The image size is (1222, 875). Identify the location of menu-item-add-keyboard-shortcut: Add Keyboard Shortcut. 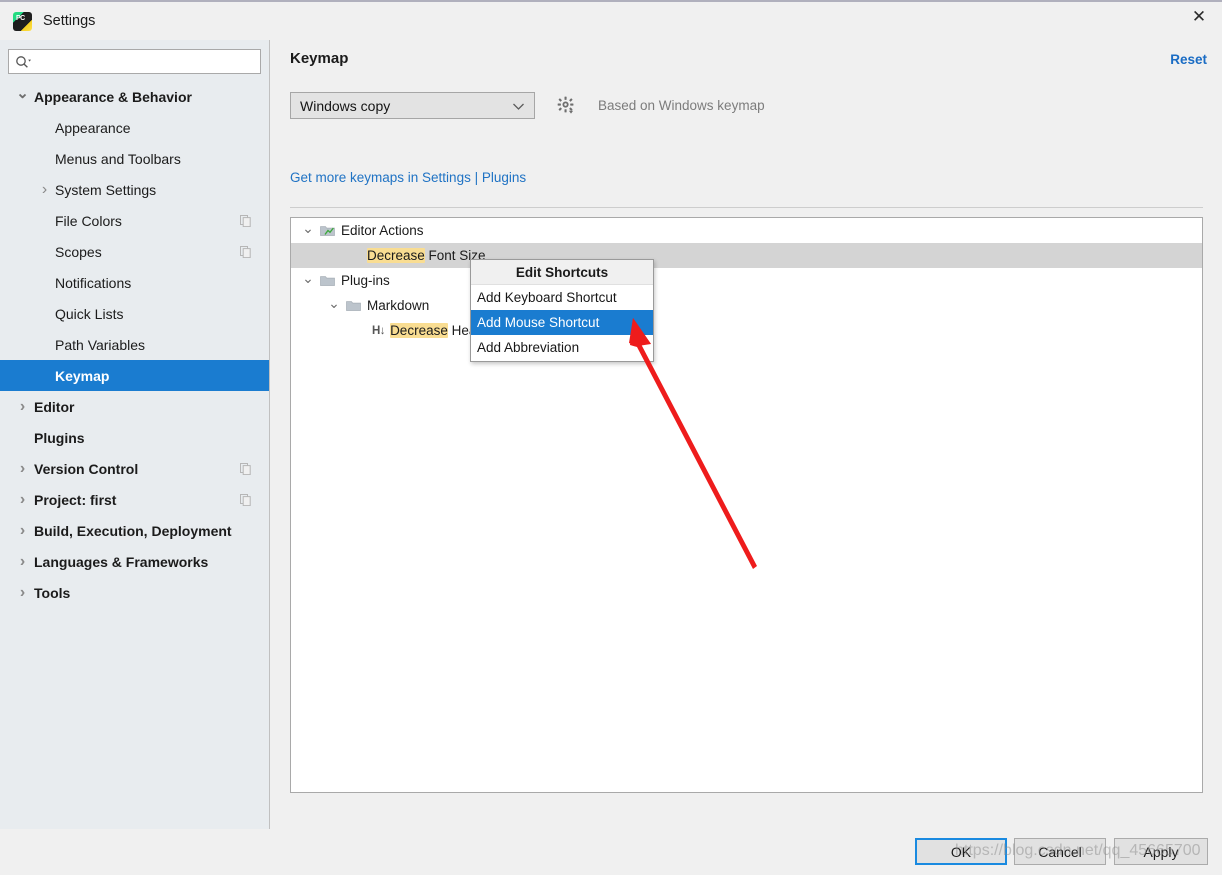
(562, 297).